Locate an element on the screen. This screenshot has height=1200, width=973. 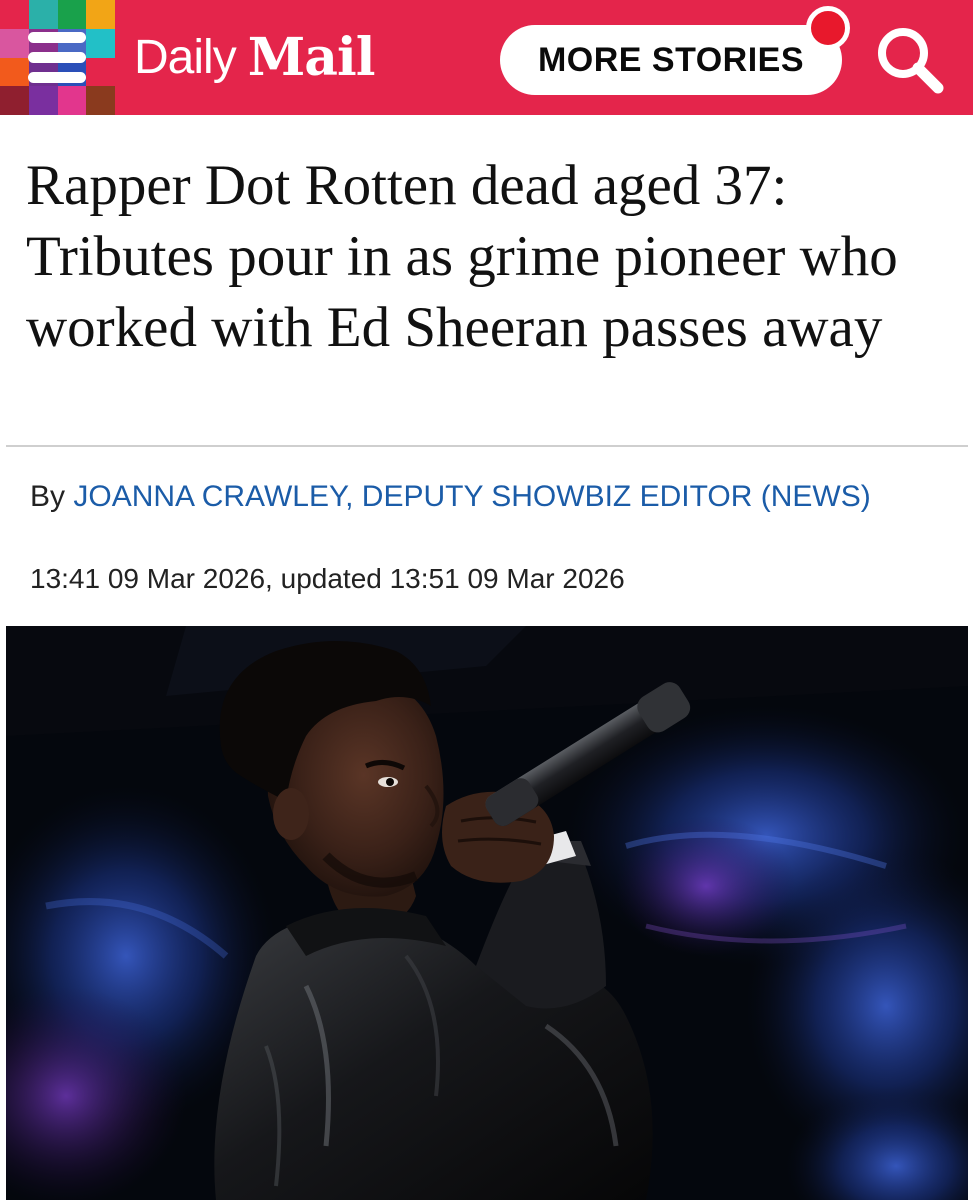
menu-button is located at coordinates (57, 57).